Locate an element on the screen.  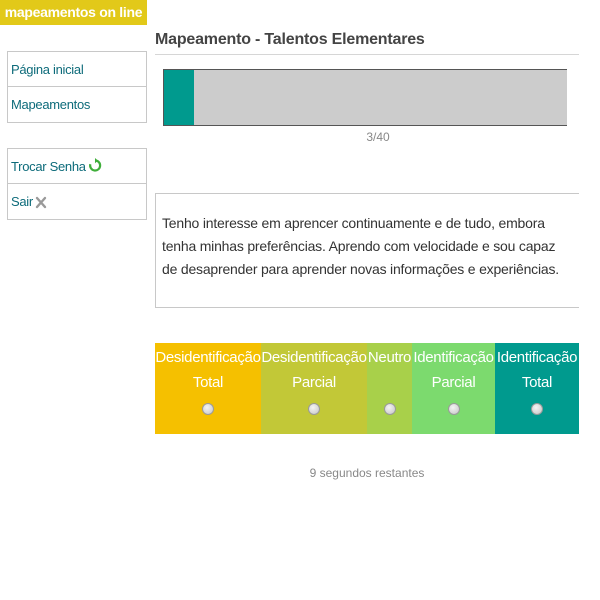
sidebar-item-mapeamentos: Mapeamentos is located at coordinates (77, 104).